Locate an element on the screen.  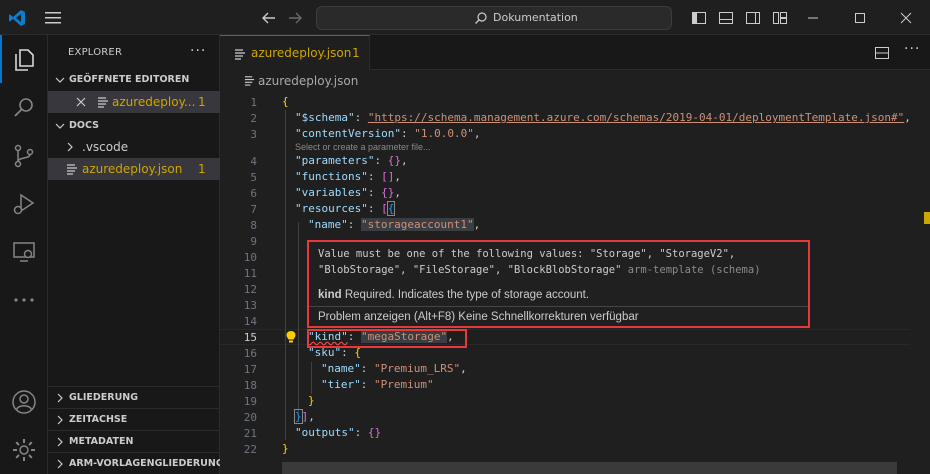
code-line: "parameters": {}, is located at coordinates (351, 160).